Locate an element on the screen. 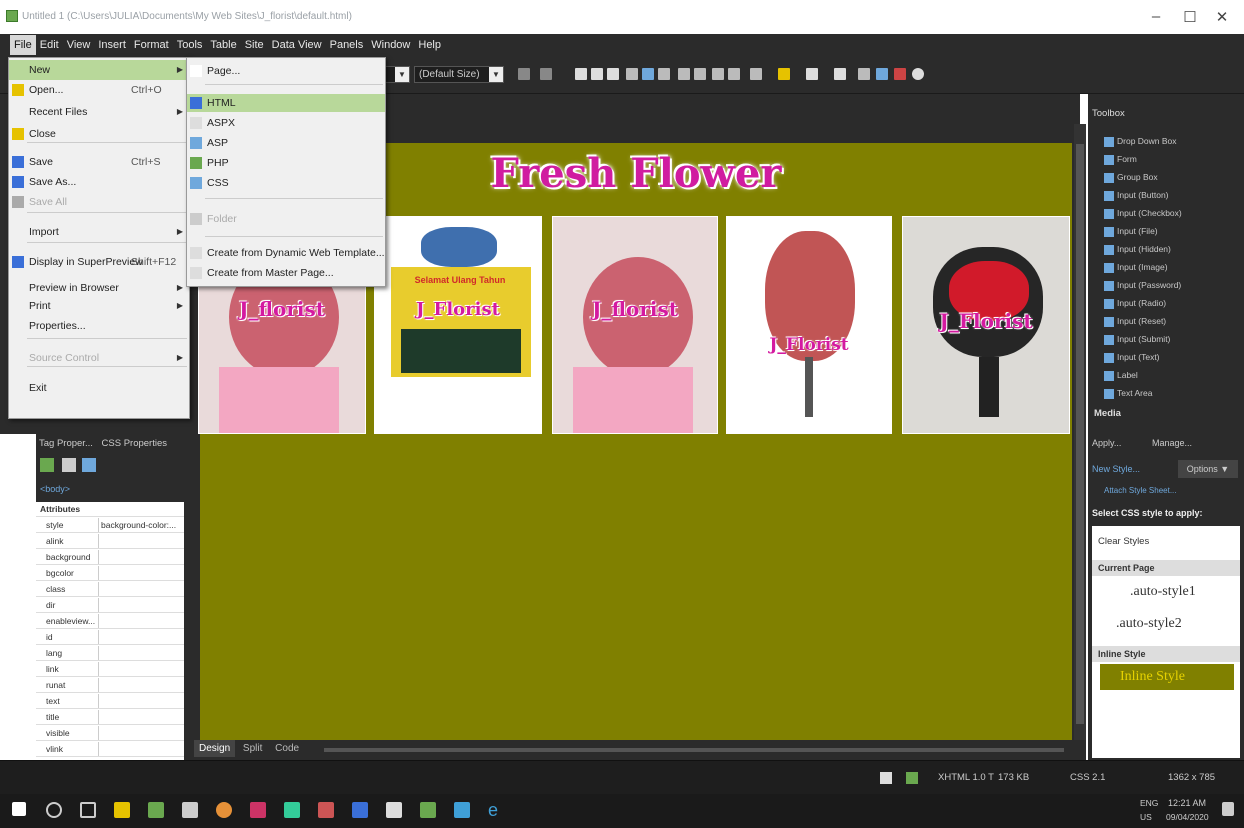  menu-file: File is located at coordinates (23, 45).